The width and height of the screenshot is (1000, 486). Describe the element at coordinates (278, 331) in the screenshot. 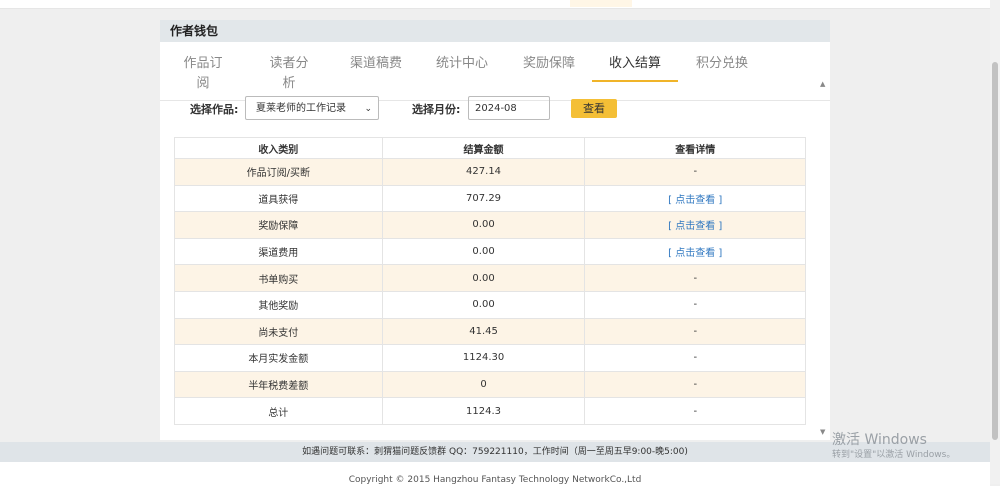

I see `income-category: 尚未支付` at that location.